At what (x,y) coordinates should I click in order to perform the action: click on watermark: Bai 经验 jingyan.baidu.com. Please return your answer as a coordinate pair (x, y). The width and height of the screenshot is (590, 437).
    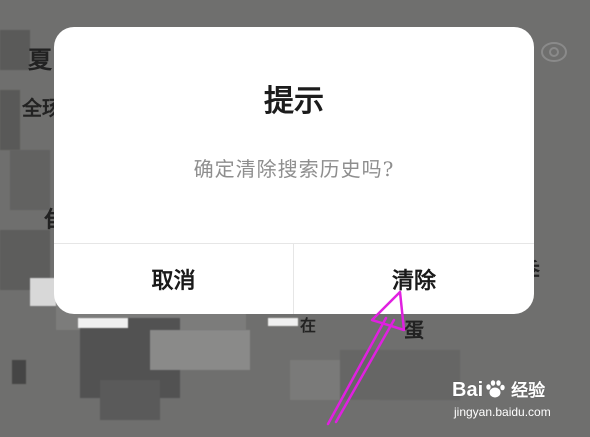
    Looking at the image, I should click on (521, 401).